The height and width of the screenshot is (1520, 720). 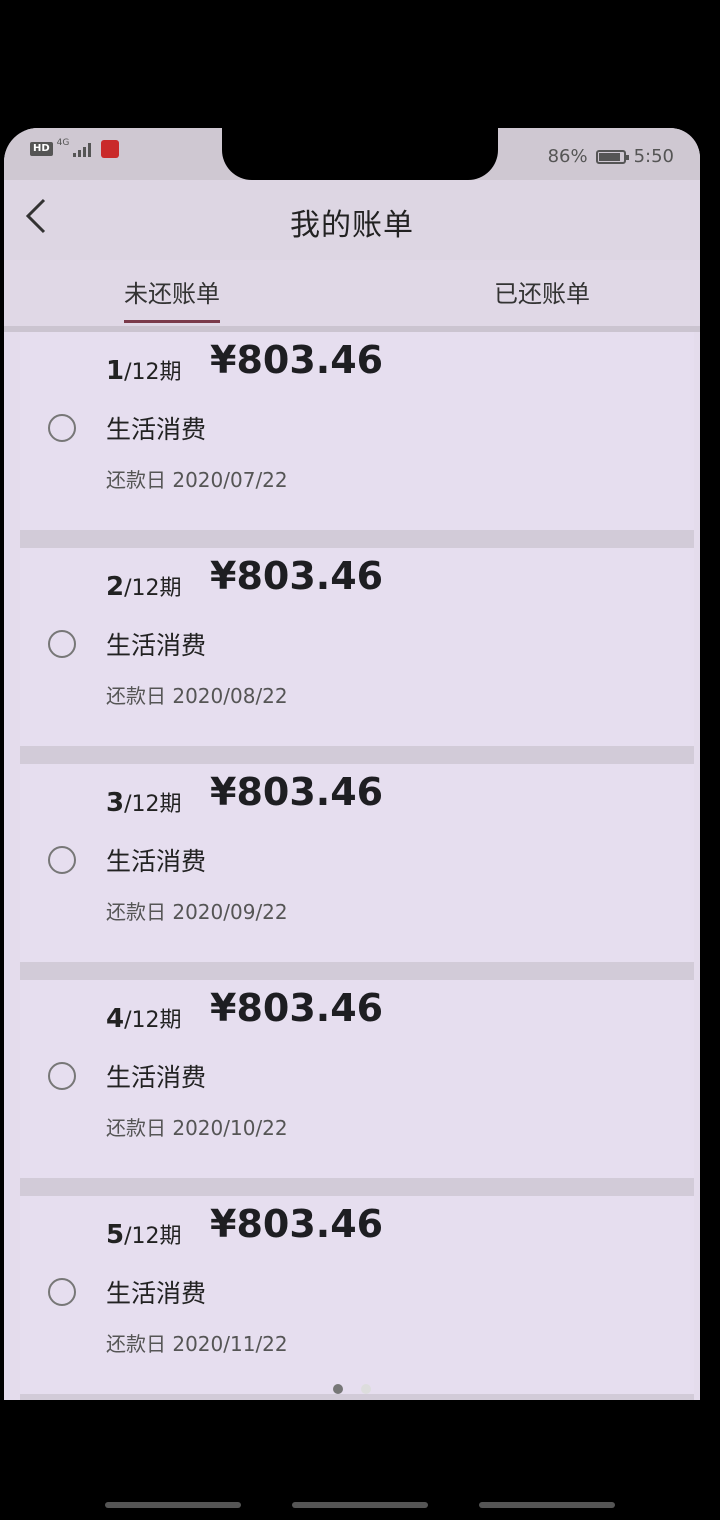 I want to click on due-date: 还款日 2020/10/22, so click(x=197, y=1128).